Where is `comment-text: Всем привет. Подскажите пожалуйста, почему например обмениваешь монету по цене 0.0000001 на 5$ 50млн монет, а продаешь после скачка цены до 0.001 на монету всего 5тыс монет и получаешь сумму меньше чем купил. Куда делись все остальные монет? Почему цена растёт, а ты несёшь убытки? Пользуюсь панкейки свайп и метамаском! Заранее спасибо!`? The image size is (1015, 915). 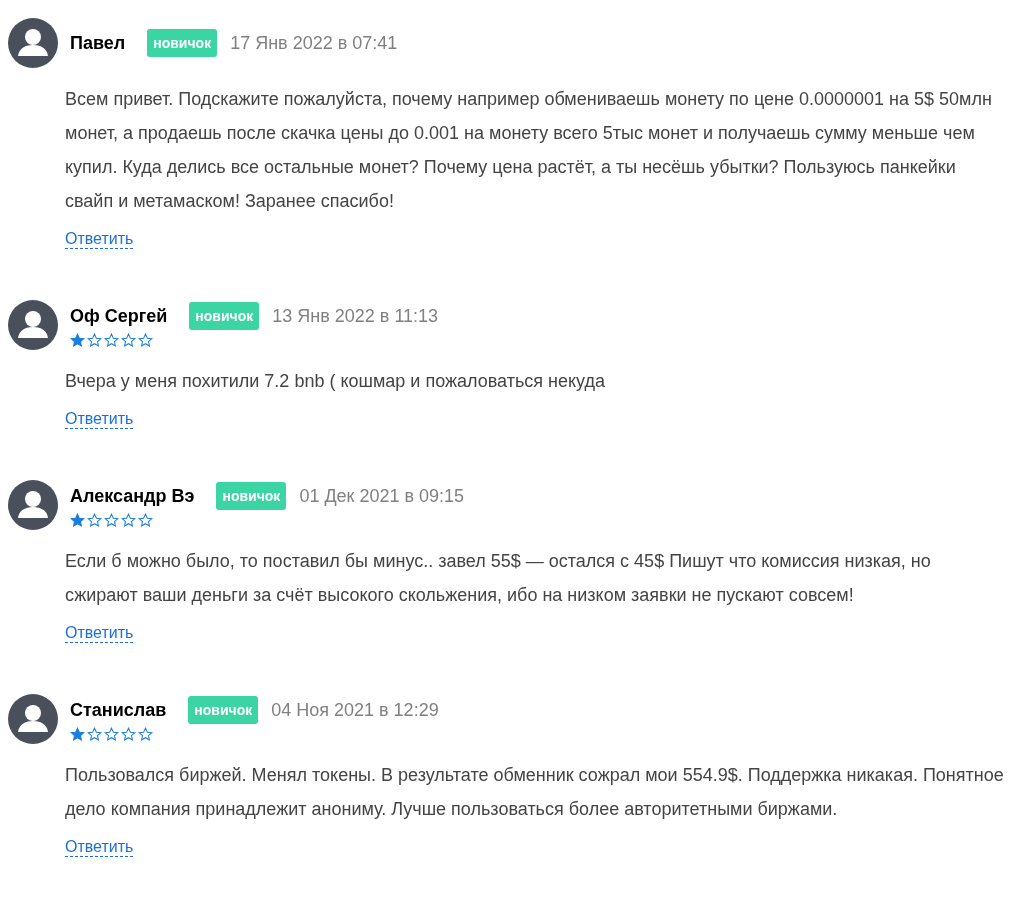 comment-text: Всем привет. Подскажите пожалуйста, почему например обмениваешь монету по цене 0.0000001 на 5$ 50млн монет, а продаешь после скачка цены до 0.001 на монету всего 5тыс монет и получаешь сумму меньше чем купил. Куда делись все остальные монет? Почему цена растёт, а ты несёшь убытки? Пользуюсь панкейки свайп и метамаском! Заранее спасибо! is located at coordinates (529, 150).